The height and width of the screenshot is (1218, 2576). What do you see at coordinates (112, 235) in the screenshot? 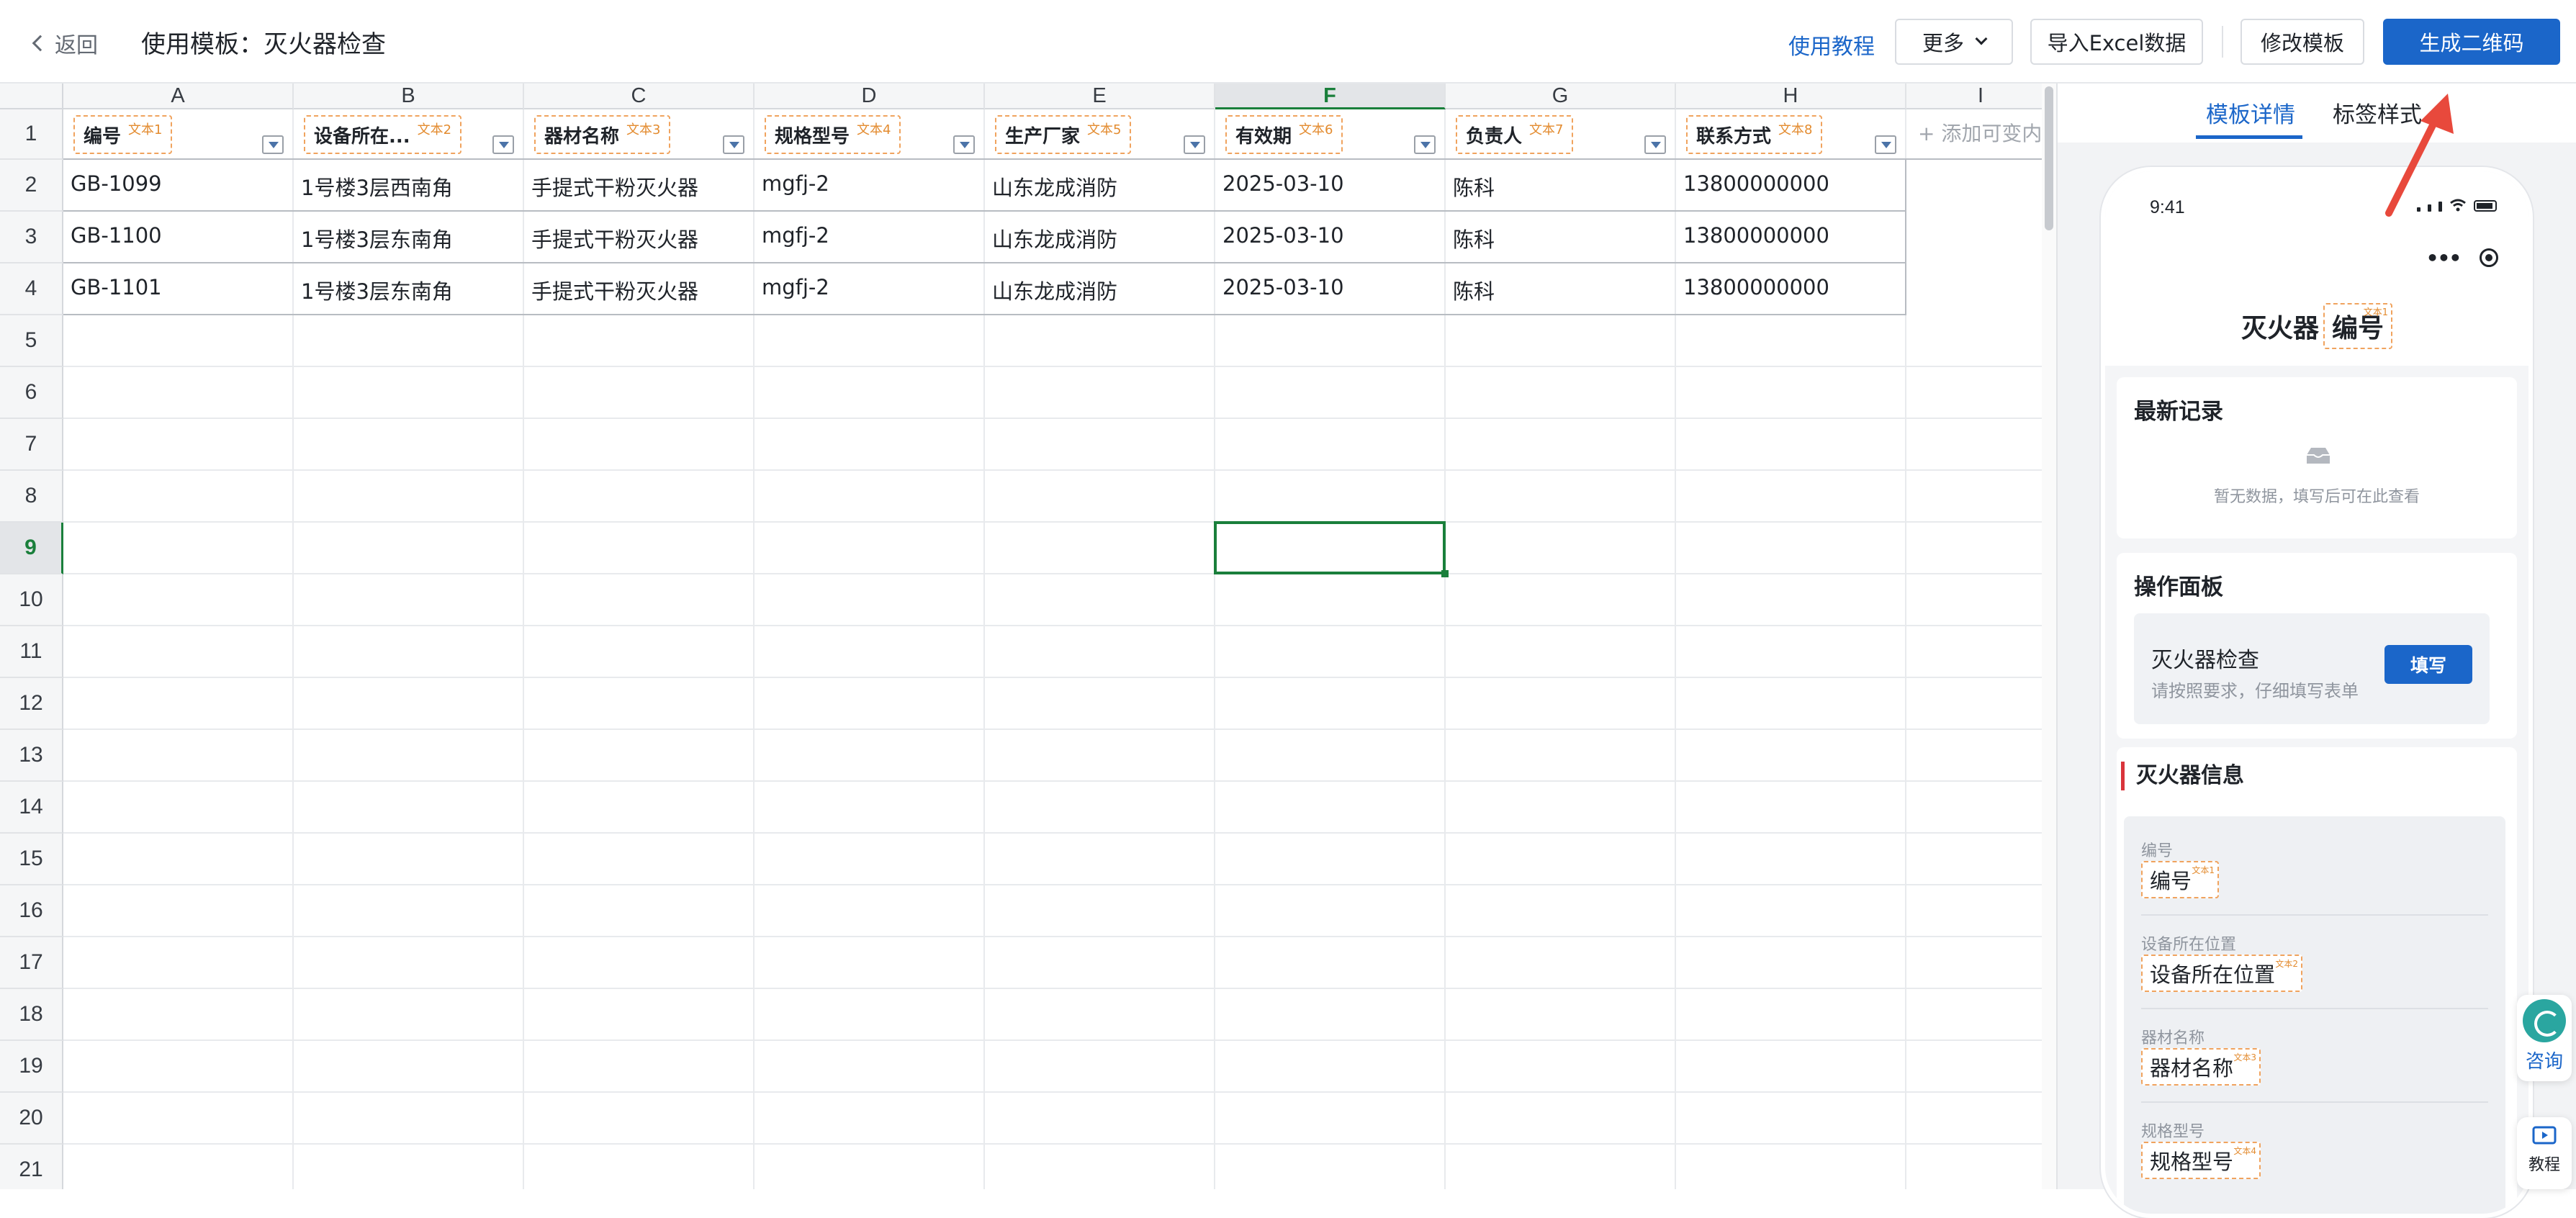
I see `table-cell: GB-1100` at bounding box center [112, 235].